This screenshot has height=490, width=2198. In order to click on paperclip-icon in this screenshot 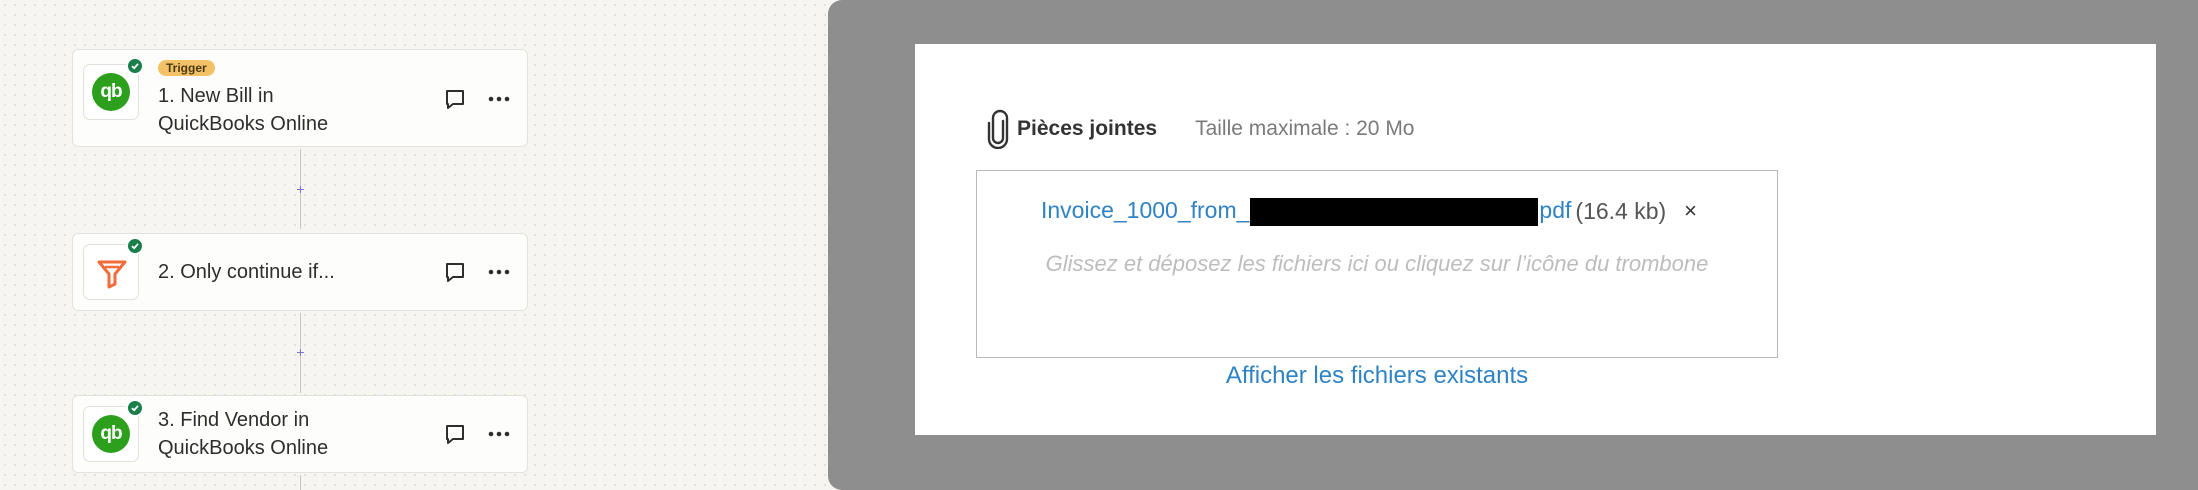, I will do `click(999, 129)`.